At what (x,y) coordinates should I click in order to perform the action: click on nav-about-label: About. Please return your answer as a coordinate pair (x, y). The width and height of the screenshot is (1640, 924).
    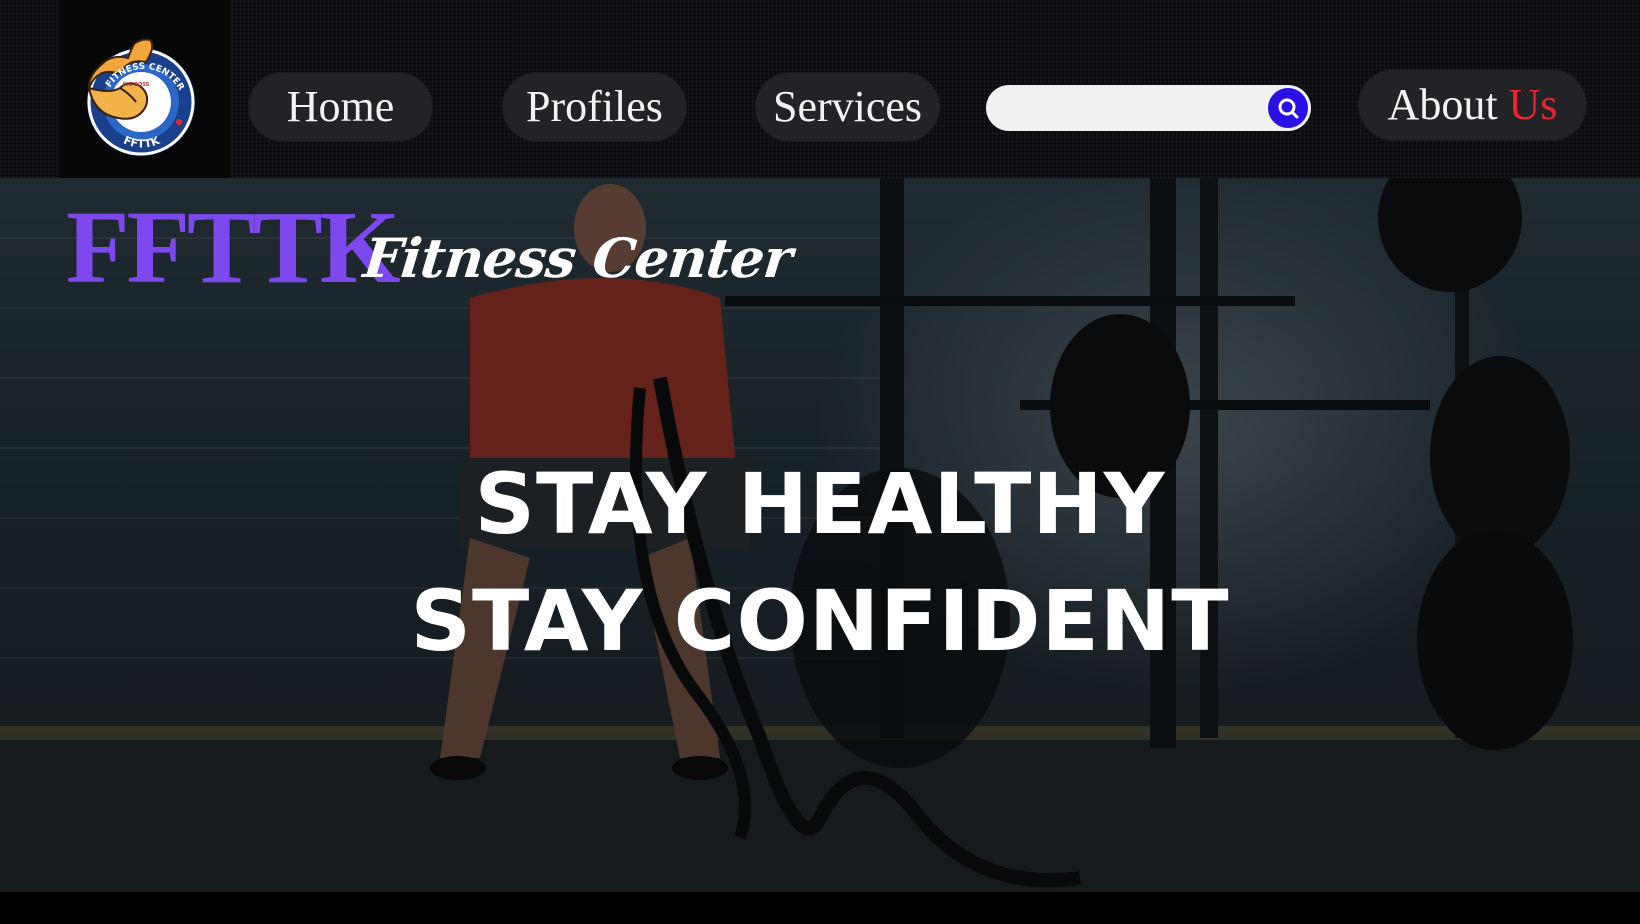
    Looking at the image, I should click on (1442, 104).